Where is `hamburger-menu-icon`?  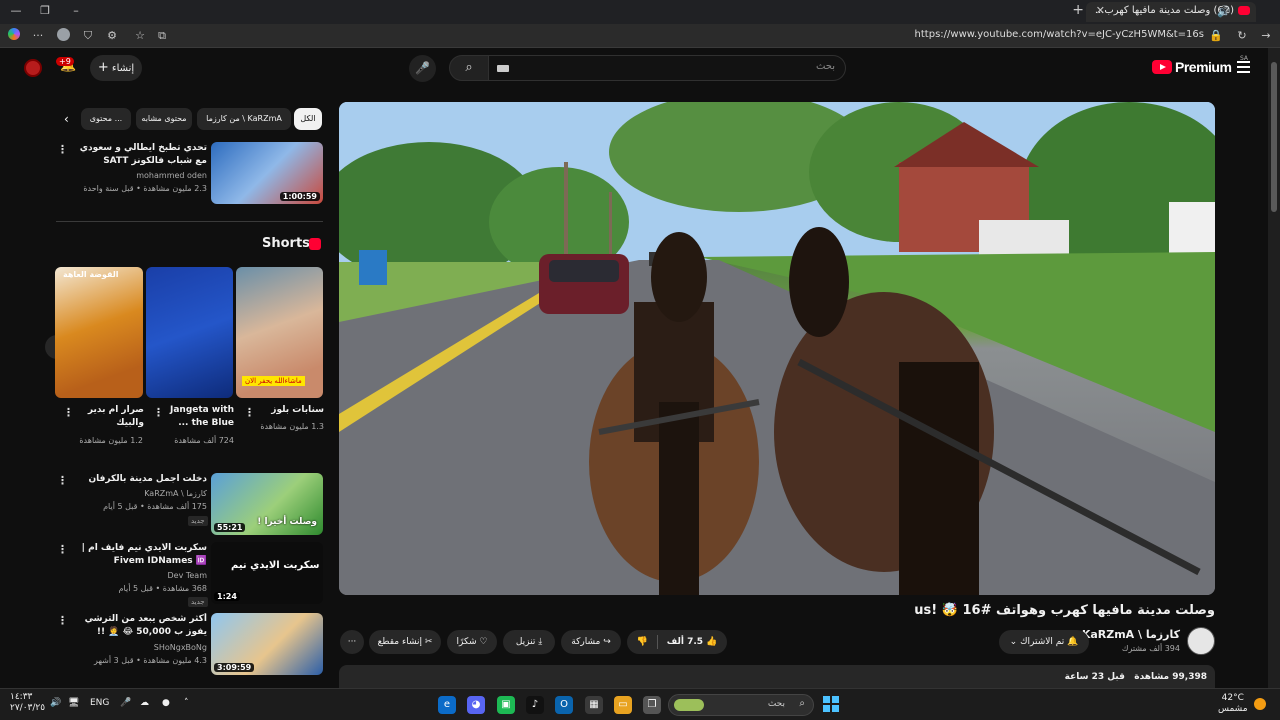 hamburger-menu-icon is located at coordinates (1243, 68).